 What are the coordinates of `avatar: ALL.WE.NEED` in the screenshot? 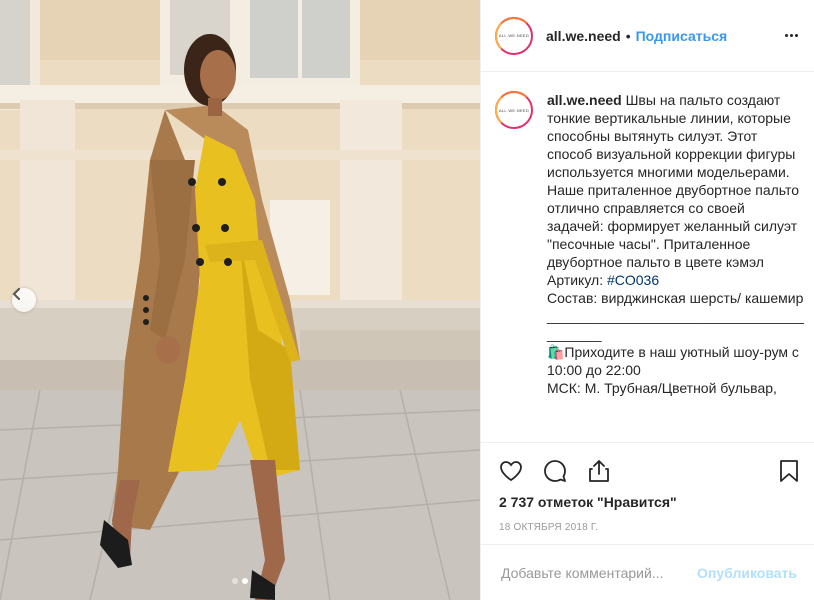 It's located at (514, 35).